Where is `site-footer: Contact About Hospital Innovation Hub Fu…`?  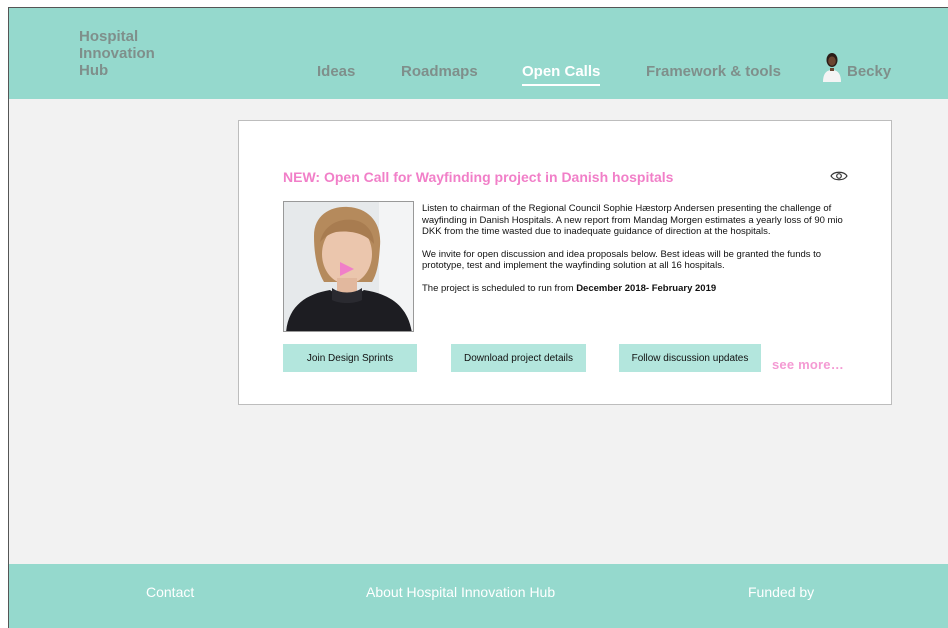
site-footer: Contact About Hospital Innovation Hub Fu… is located at coordinates (478, 596).